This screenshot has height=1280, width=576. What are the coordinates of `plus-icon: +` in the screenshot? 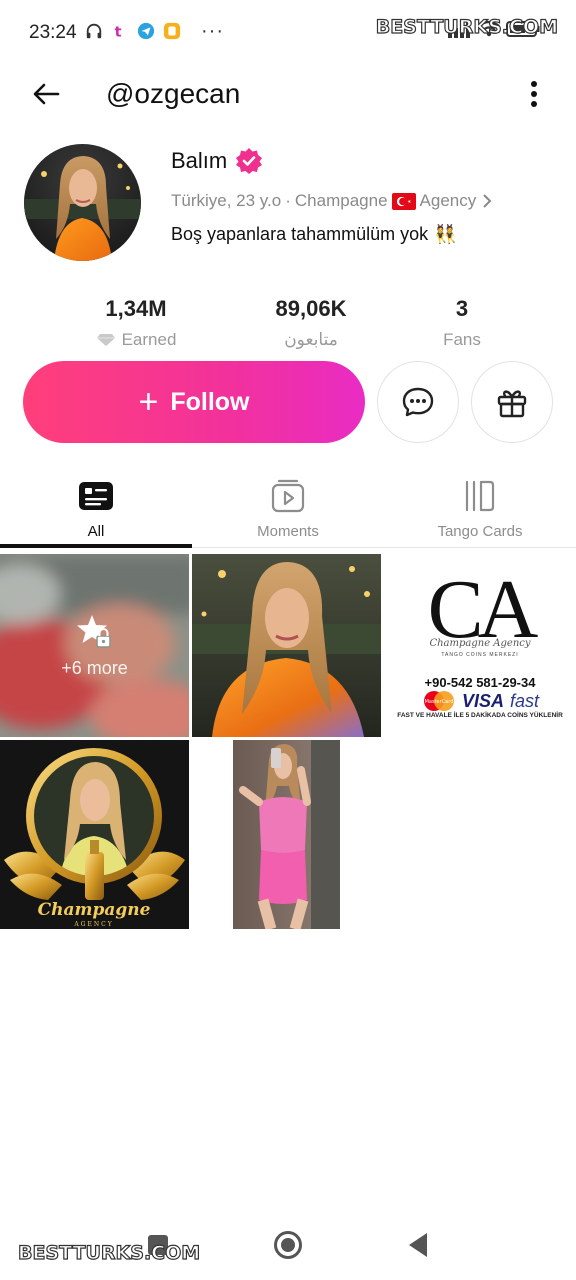 It's located at (148, 402).